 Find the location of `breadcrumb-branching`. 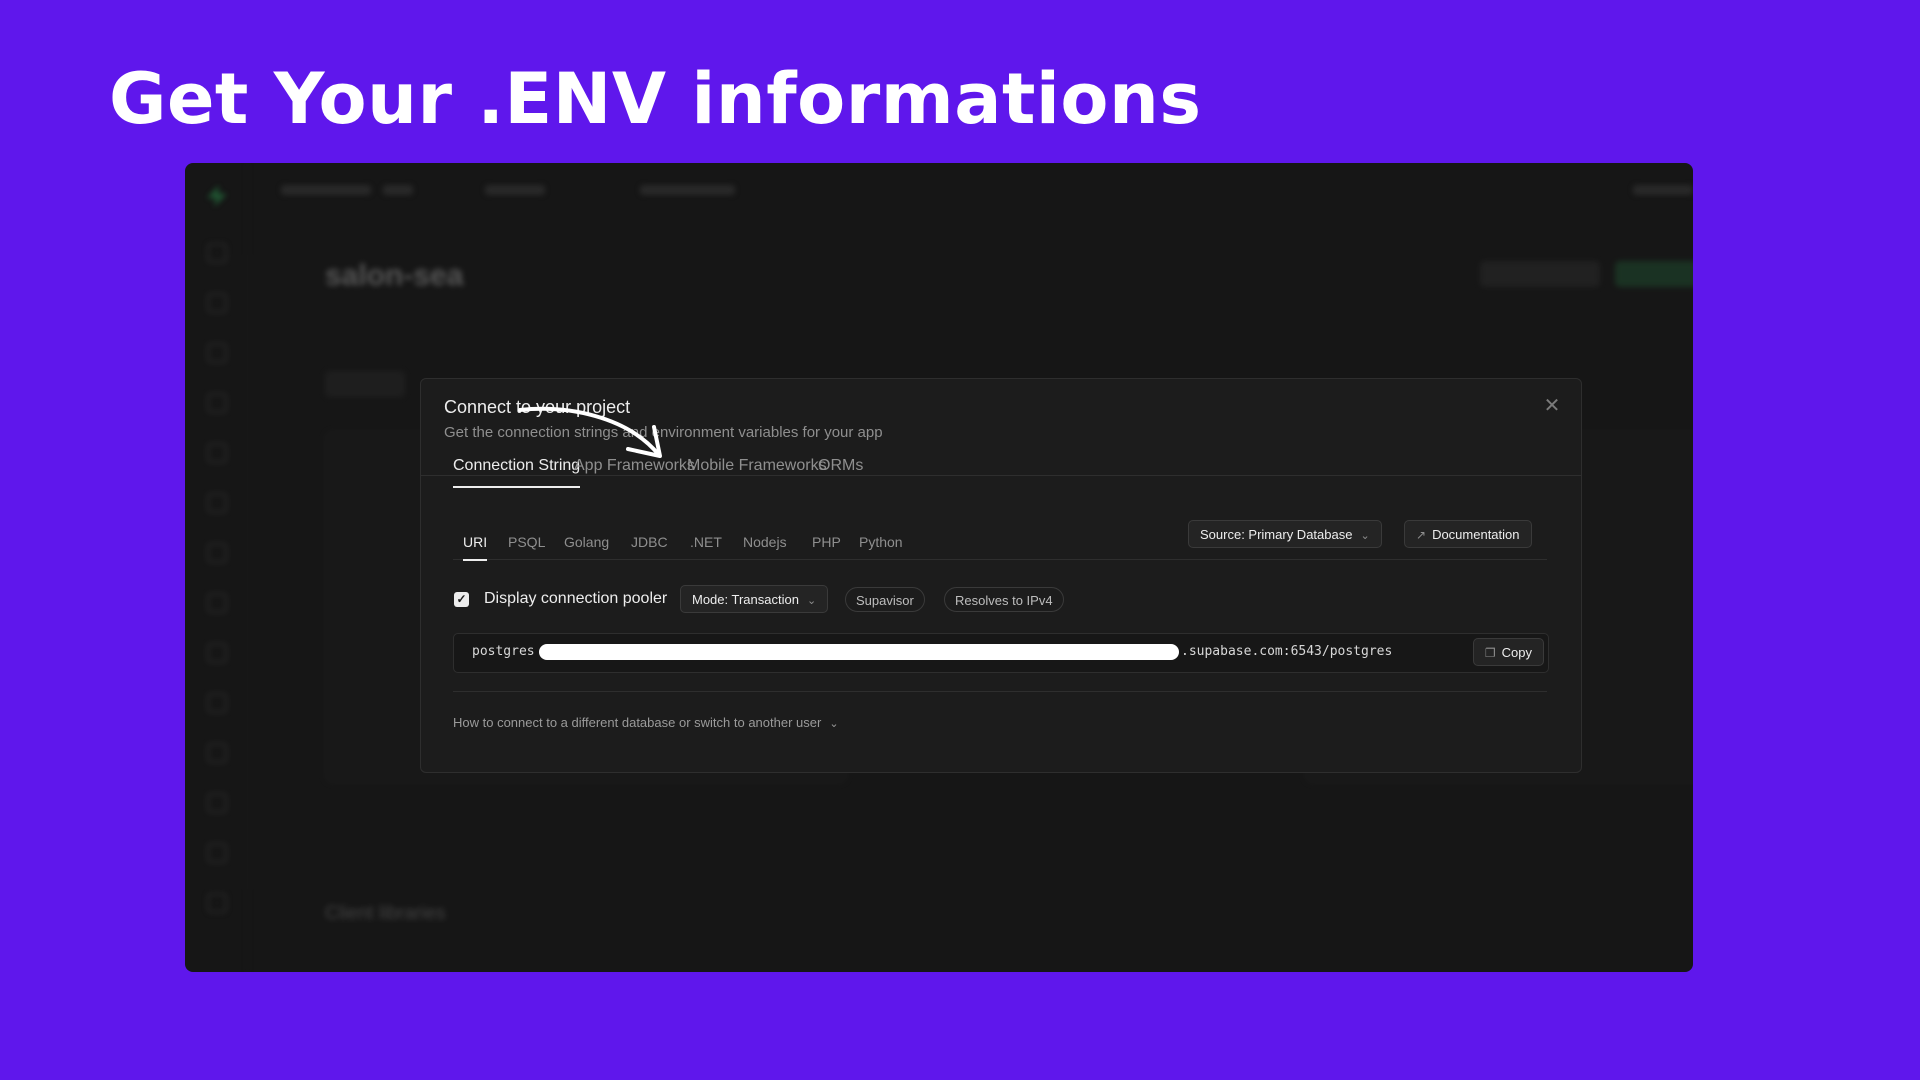

breadcrumb-branching is located at coordinates (687, 190).